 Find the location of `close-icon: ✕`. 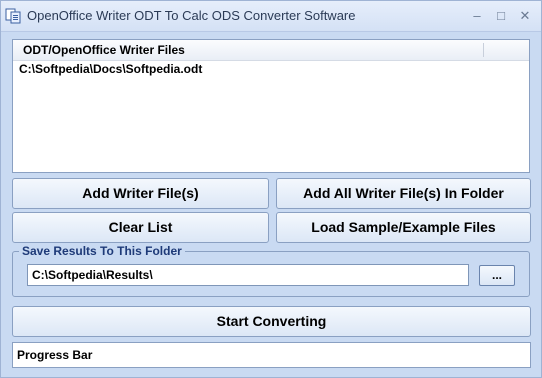

close-icon: ✕ is located at coordinates (525, 16).